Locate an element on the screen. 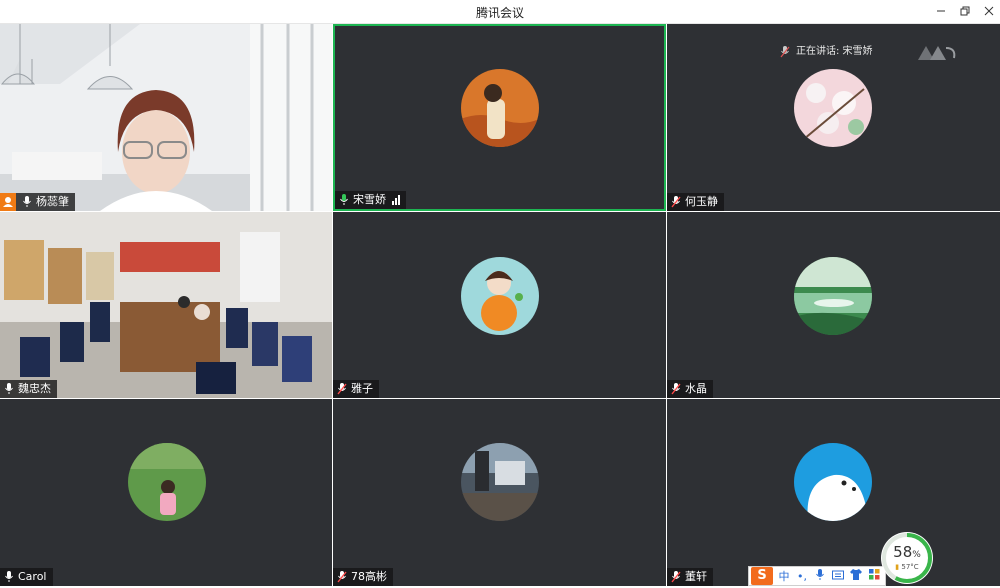 The width and height of the screenshot is (1000, 588). participant-label: 雅子 is located at coordinates (356, 389).